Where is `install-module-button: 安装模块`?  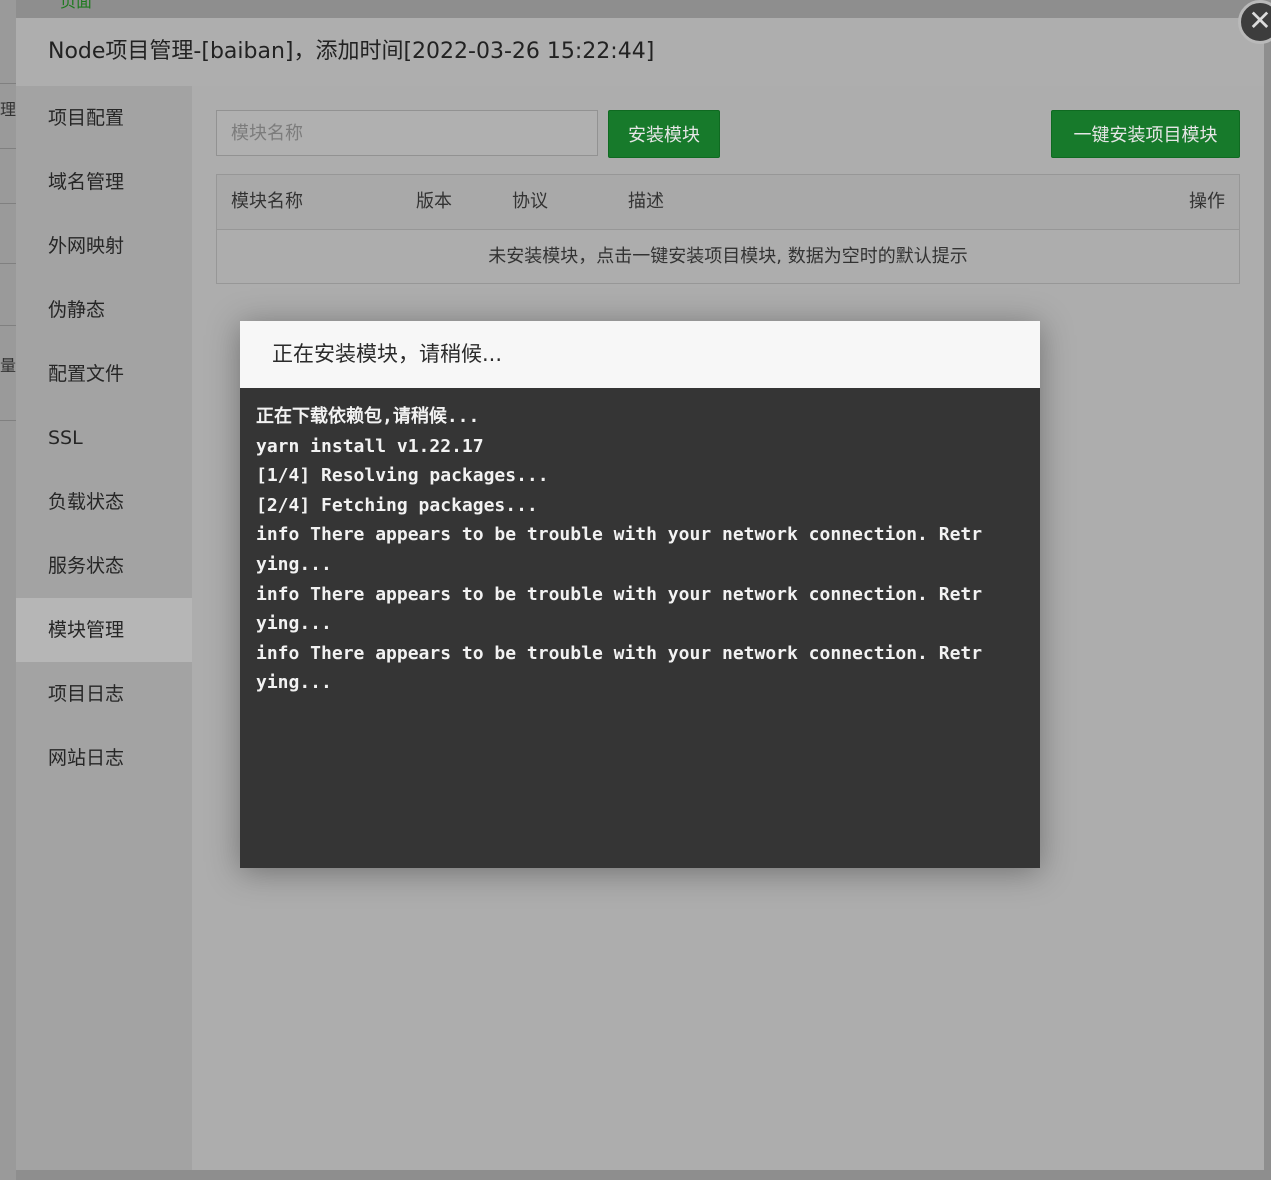
install-module-button: 安装模块 is located at coordinates (664, 134).